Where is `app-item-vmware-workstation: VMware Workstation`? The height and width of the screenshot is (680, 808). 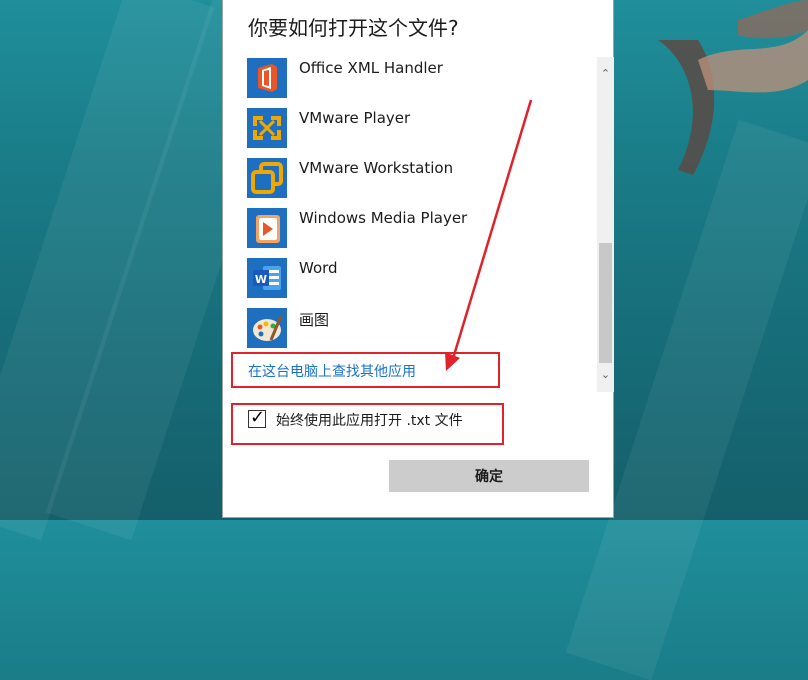
app-item-vmware-workstation: VMware Workstation is located at coordinates (417, 177).